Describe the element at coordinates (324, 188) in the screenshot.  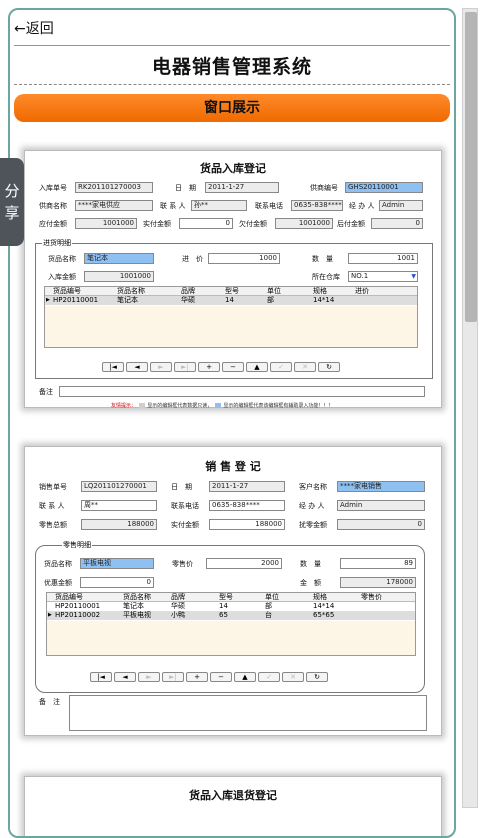
I see `label-supplier-no: 供商编号` at that location.